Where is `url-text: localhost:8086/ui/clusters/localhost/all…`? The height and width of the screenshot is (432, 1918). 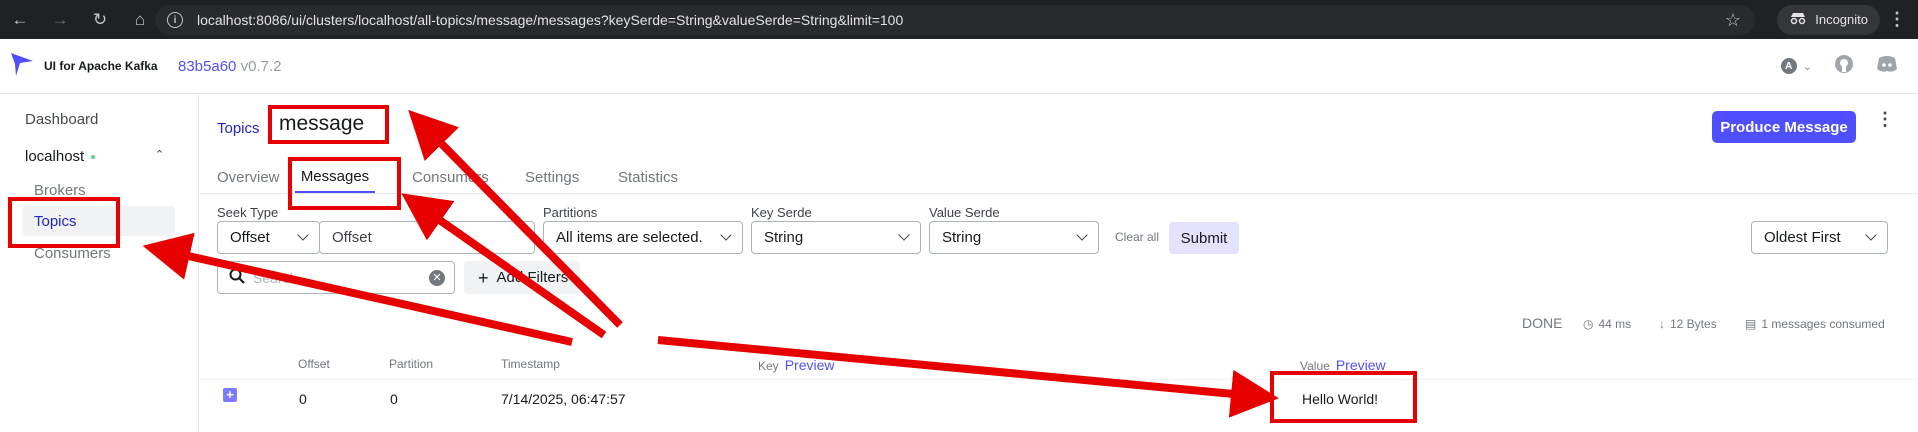 url-text: localhost:8086/ui/clusters/localhost/all… is located at coordinates (550, 20).